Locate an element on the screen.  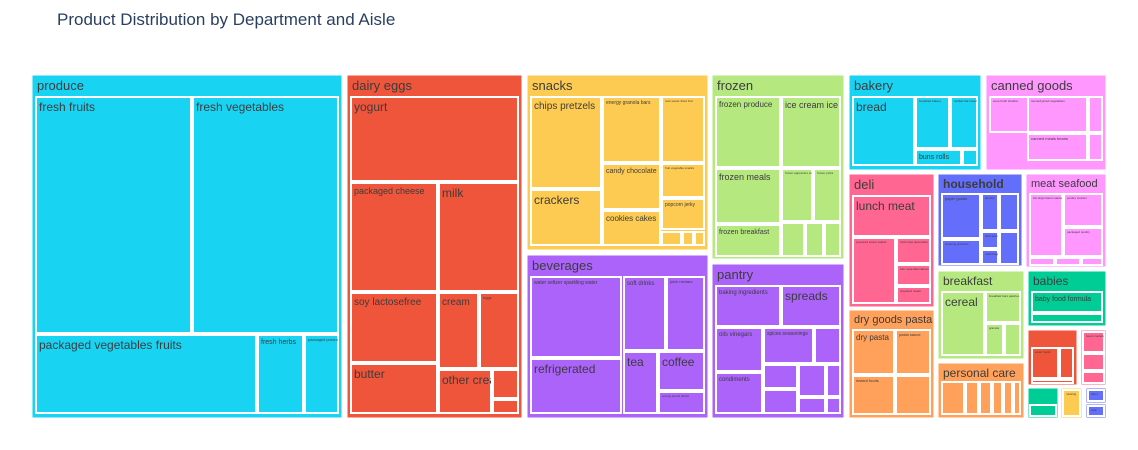
aisle-juice-nectars: juice nectars is located at coordinates (685, 313).